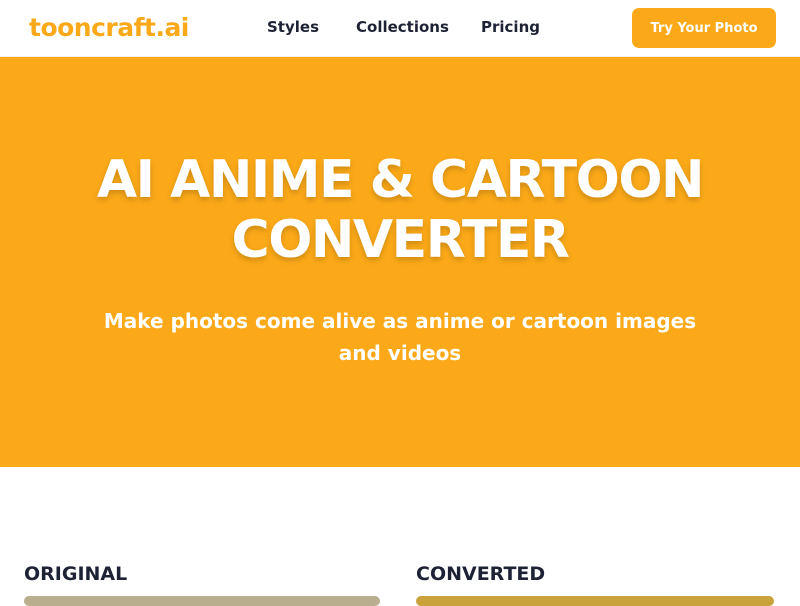  I want to click on hero-wave-shape, so click(400, 426).